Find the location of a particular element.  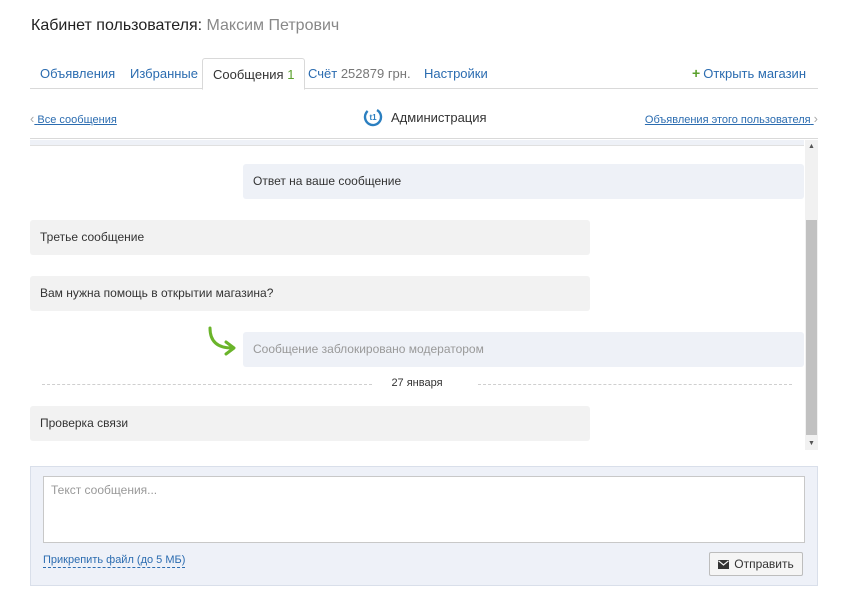

green-arrow-icon is located at coordinates (222, 341).